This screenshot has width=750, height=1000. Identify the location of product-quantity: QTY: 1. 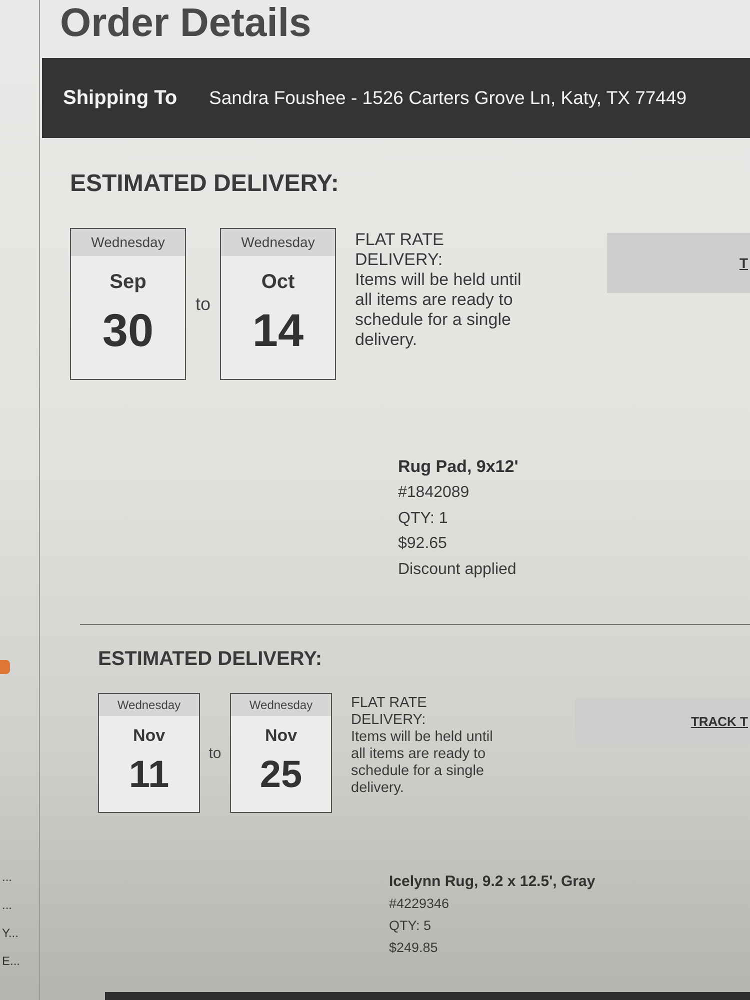
(423, 518).